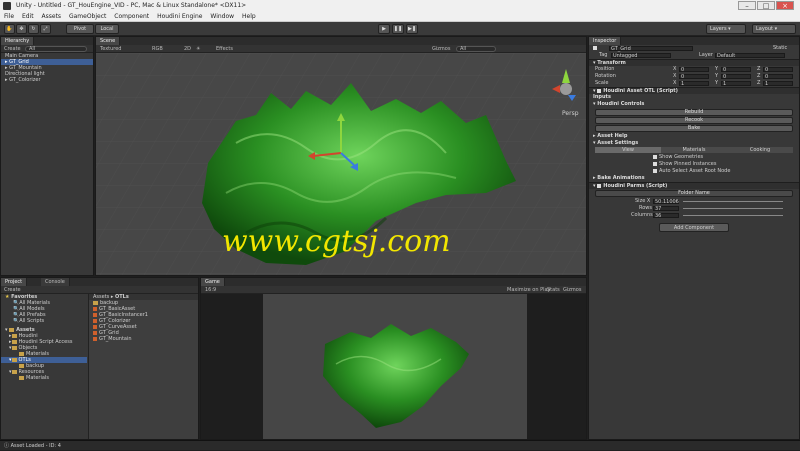 This screenshot has width=800, height=451. Describe the element at coordinates (666, 209) in the screenshot. I see `rows-field: 37` at that location.